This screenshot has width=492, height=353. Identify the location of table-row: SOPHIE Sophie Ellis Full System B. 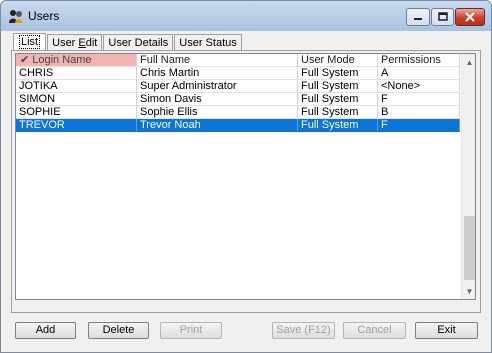
(238, 112).